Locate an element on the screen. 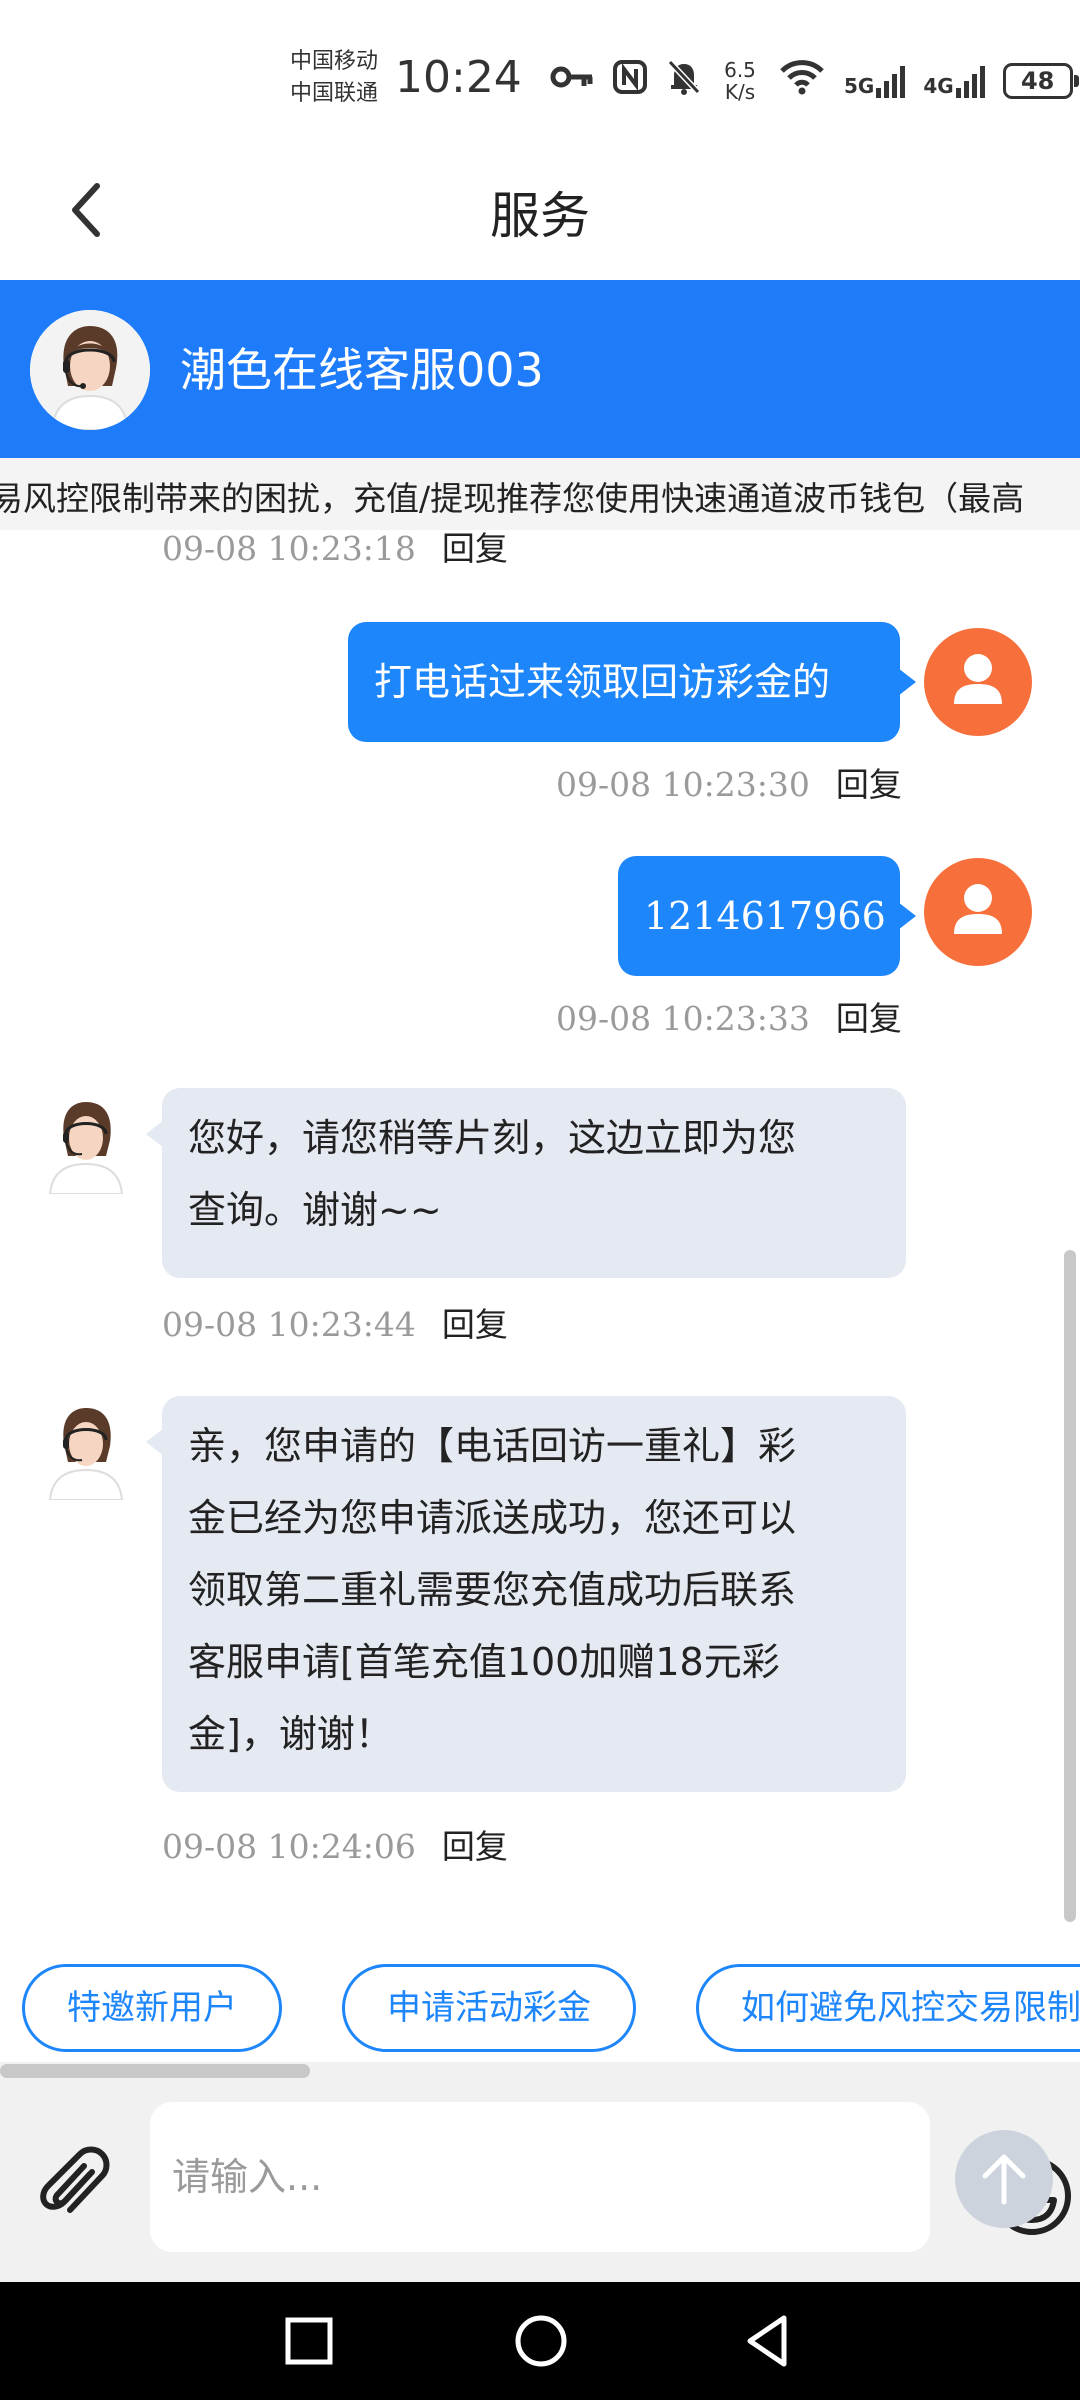 This screenshot has height=2400, width=1080. attach-button is located at coordinates (75, 2187).